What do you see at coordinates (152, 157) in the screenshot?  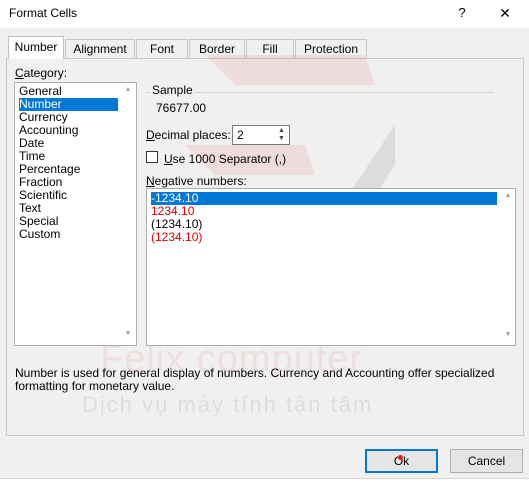 I see `thousands-separator-checkbox` at bounding box center [152, 157].